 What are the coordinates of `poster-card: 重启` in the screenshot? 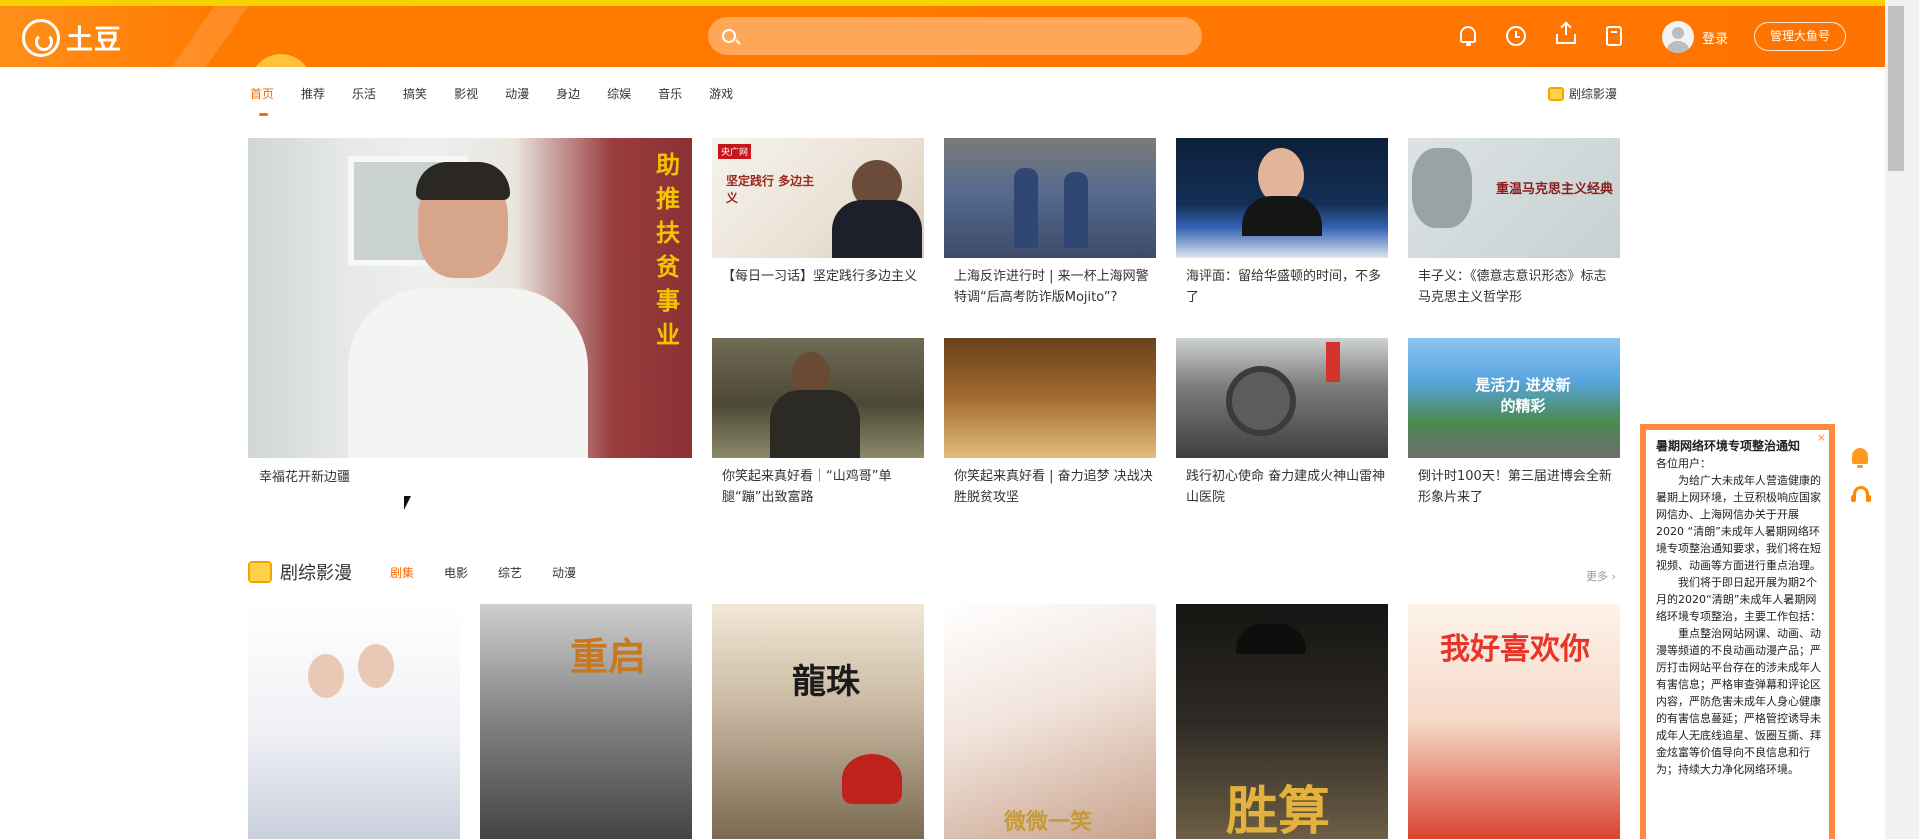 It's located at (586, 721).